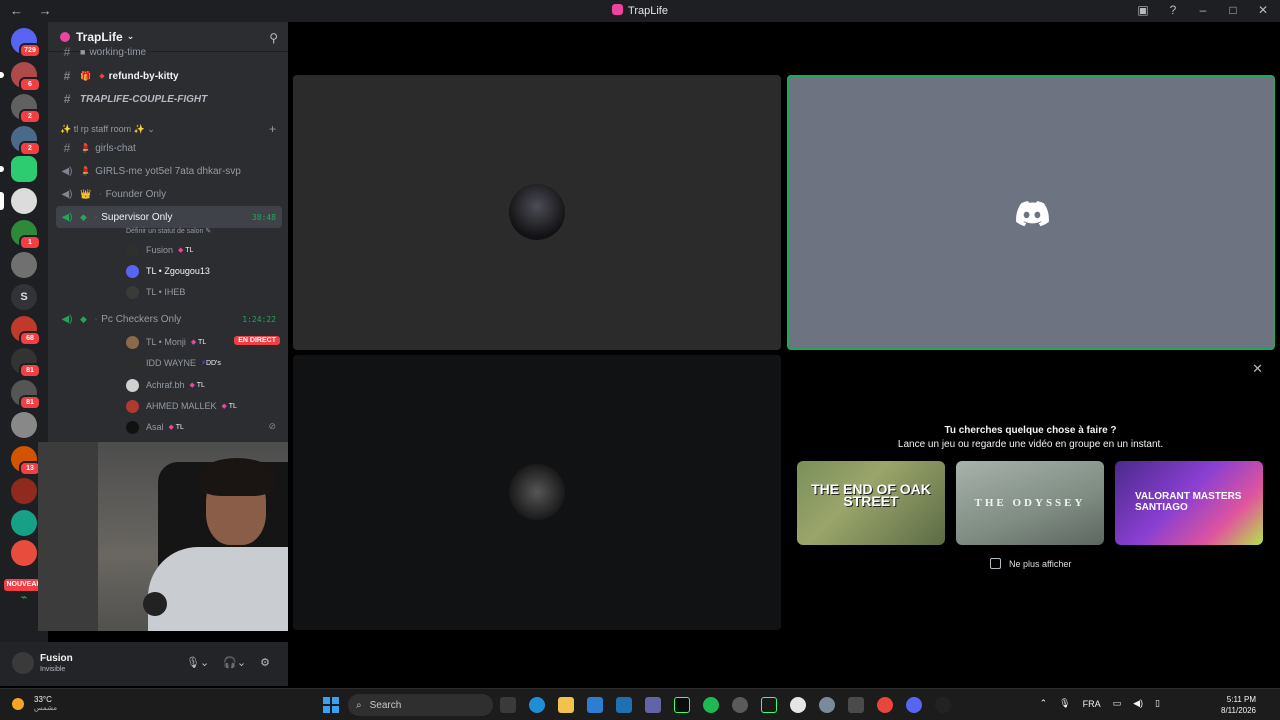  Describe the element at coordinates (1030, 430) in the screenshot. I see `activity-heading: Tu cherches quelque chose à faire ?` at that location.